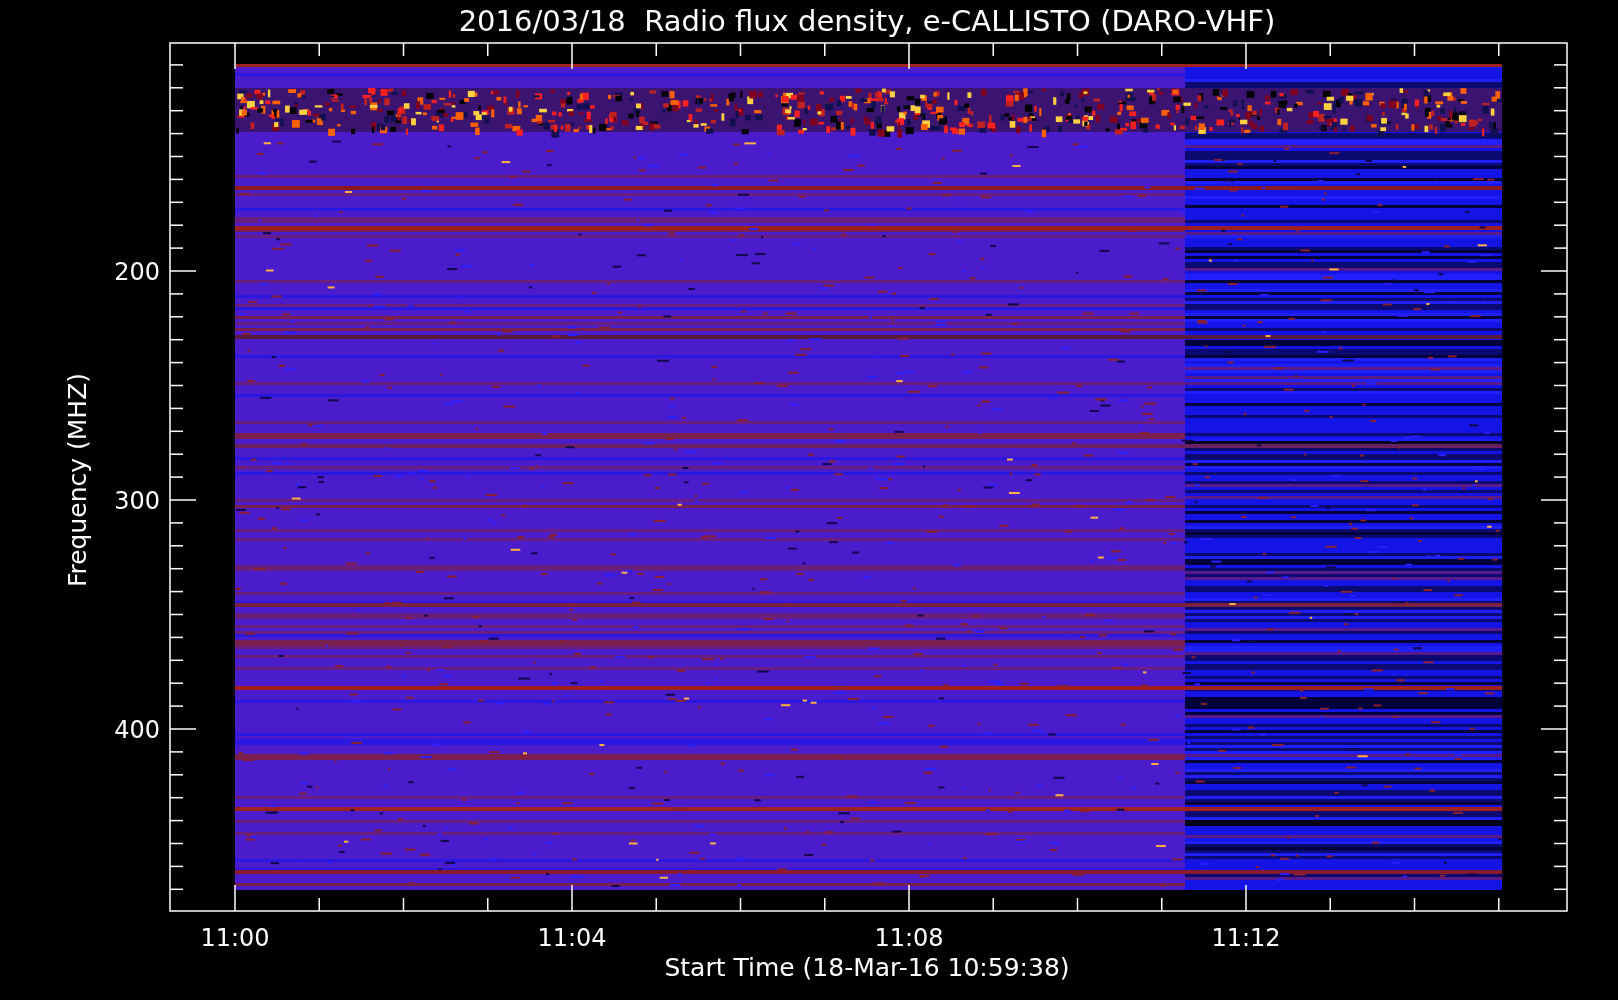 The height and width of the screenshot is (1000, 1618). I want to click on y-tick-label: 300, so click(137, 501).